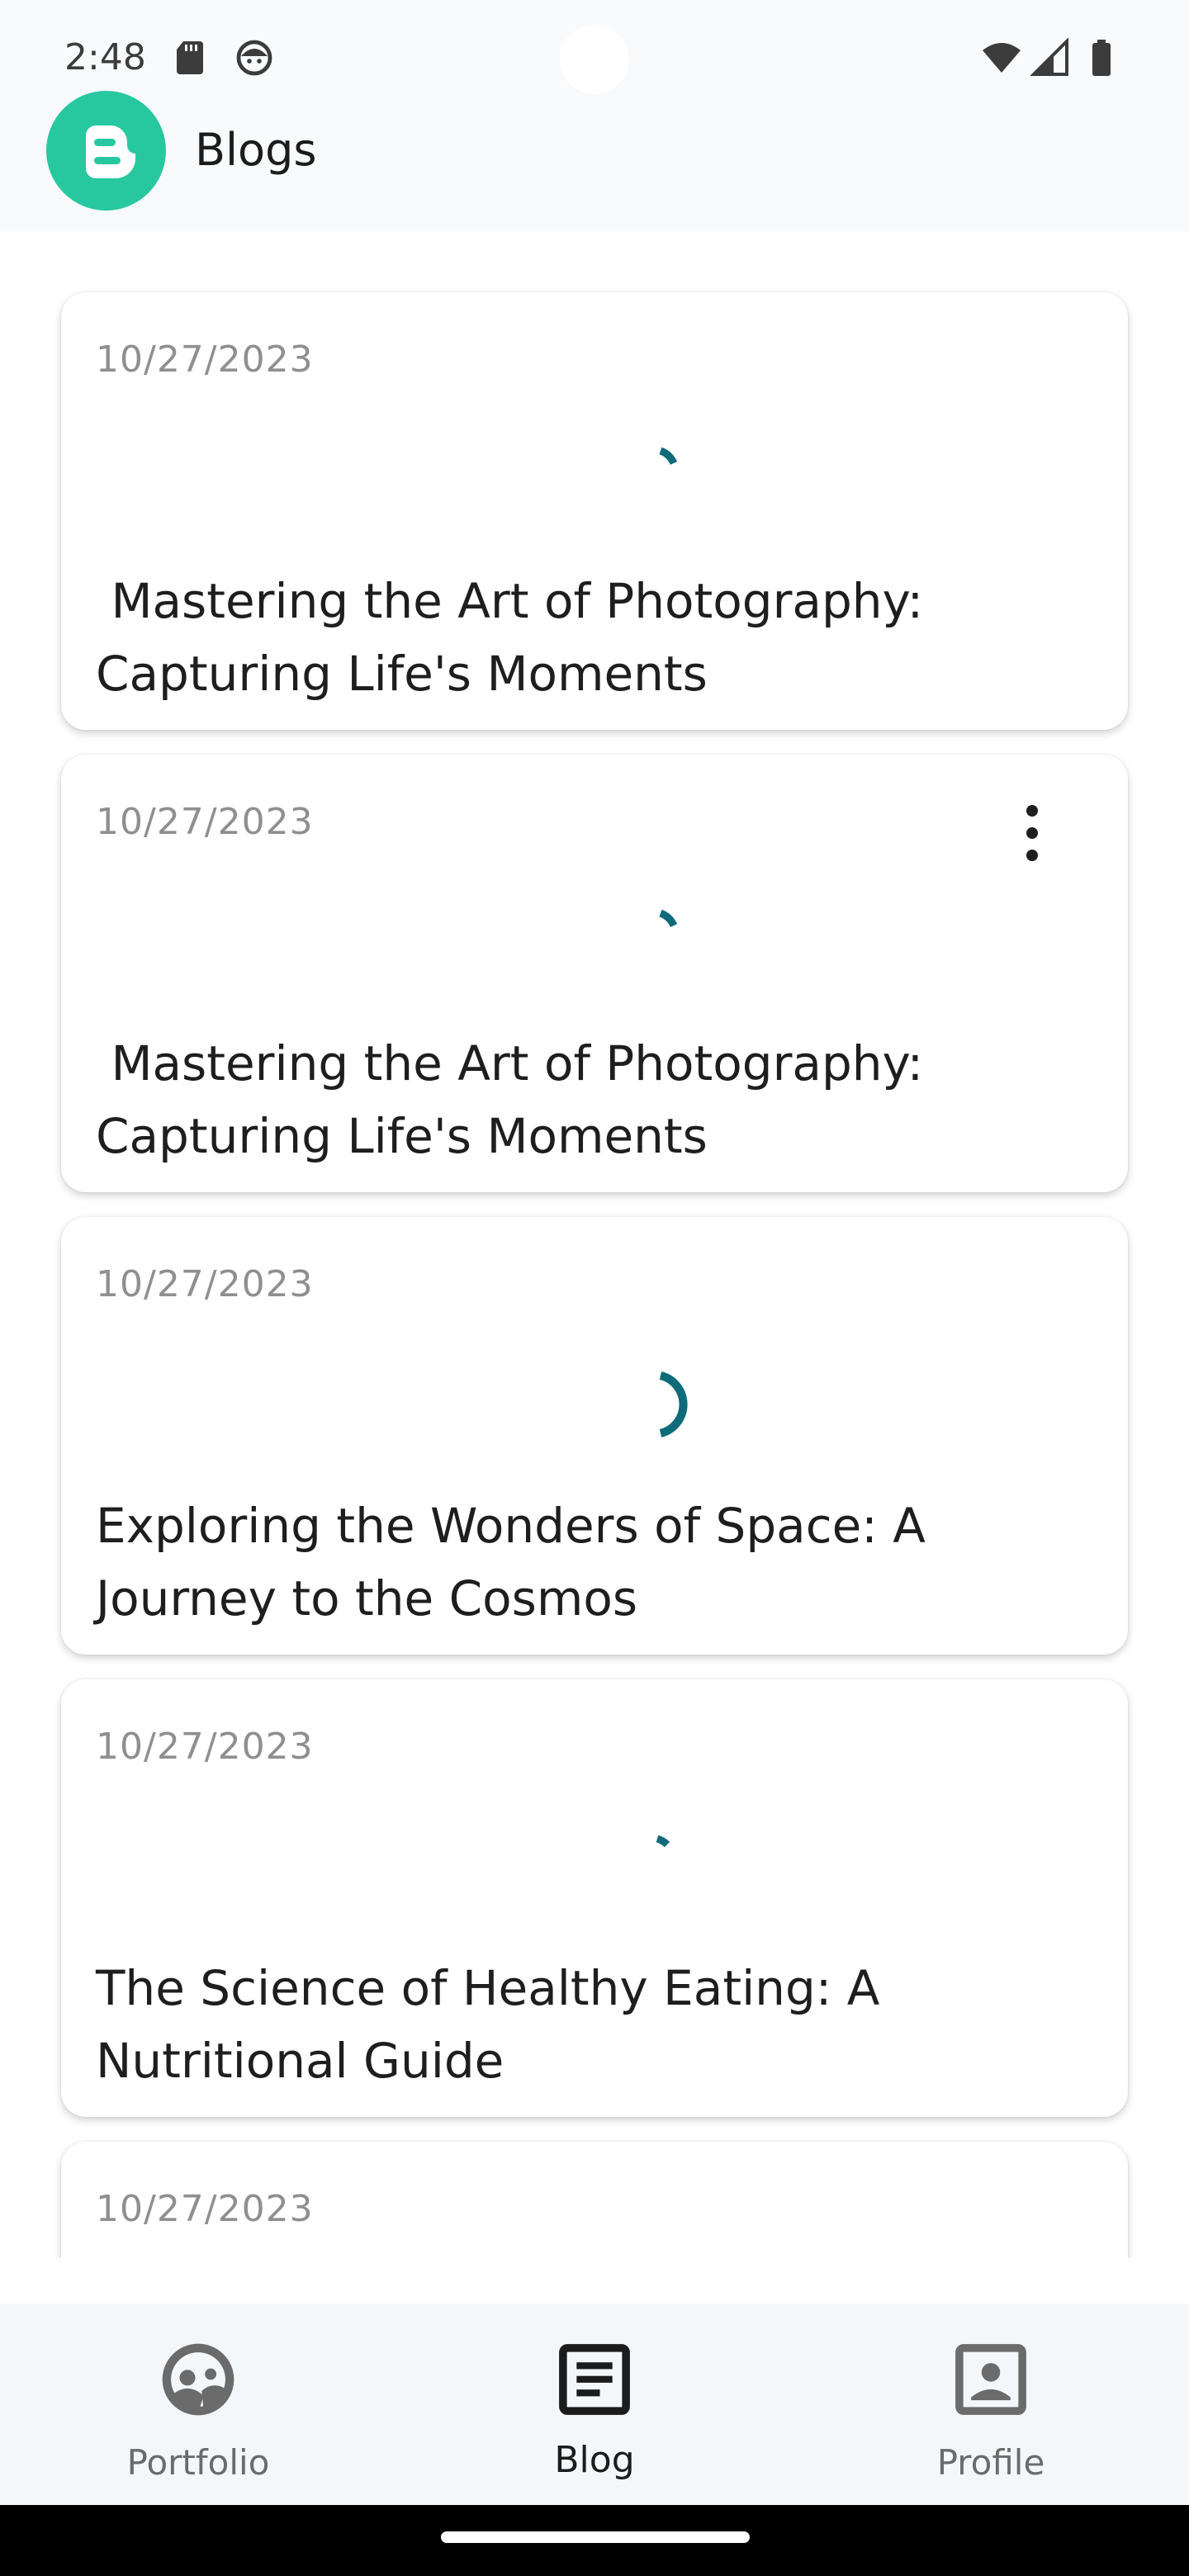 This screenshot has width=1189, height=2576. What do you see at coordinates (594, 2379) in the screenshot?
I see `article-icon` at bounding box center [594, 2379].